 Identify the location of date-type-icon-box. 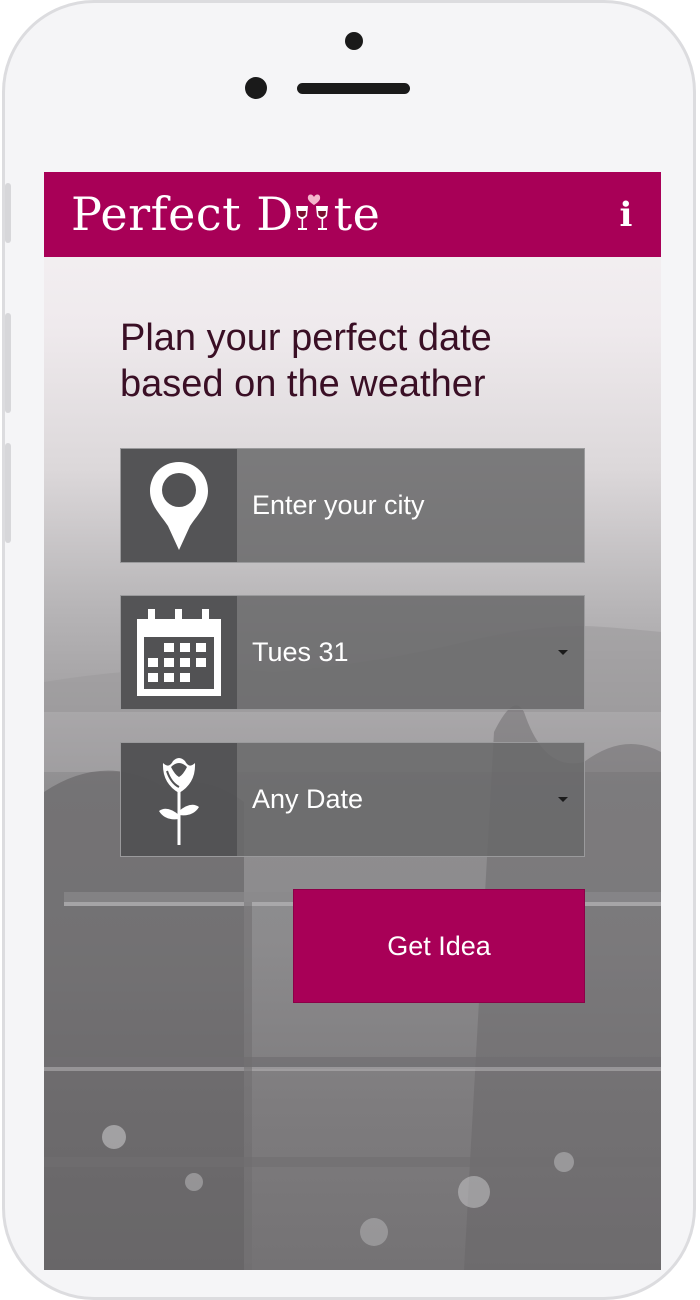
(179, 799).